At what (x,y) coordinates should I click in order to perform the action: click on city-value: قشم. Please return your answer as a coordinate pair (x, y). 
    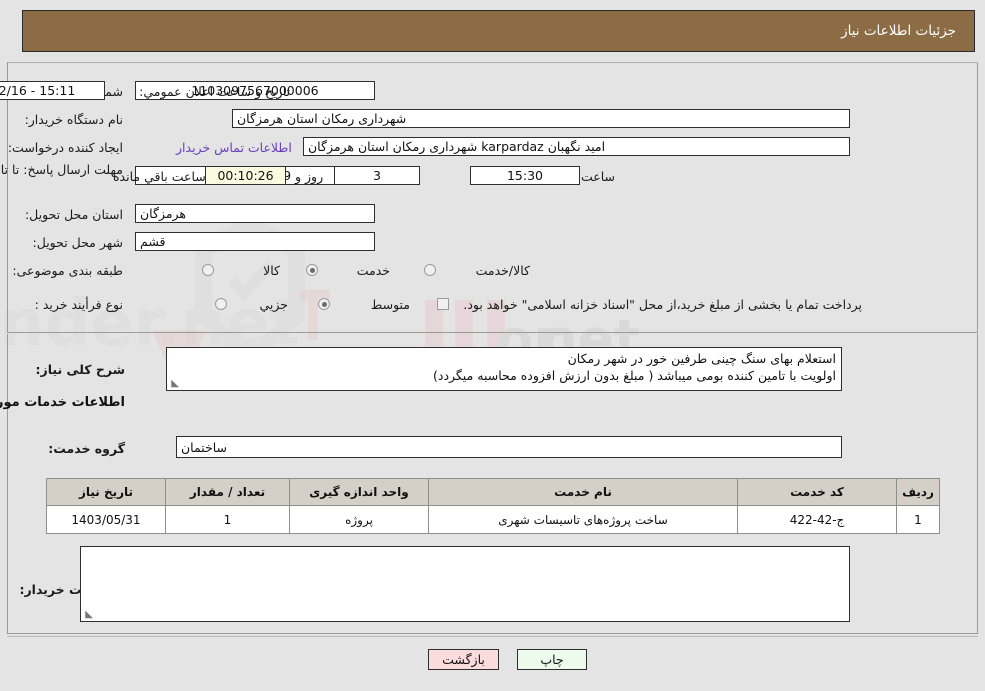
    Looking at the image, I should click on (255, 241).